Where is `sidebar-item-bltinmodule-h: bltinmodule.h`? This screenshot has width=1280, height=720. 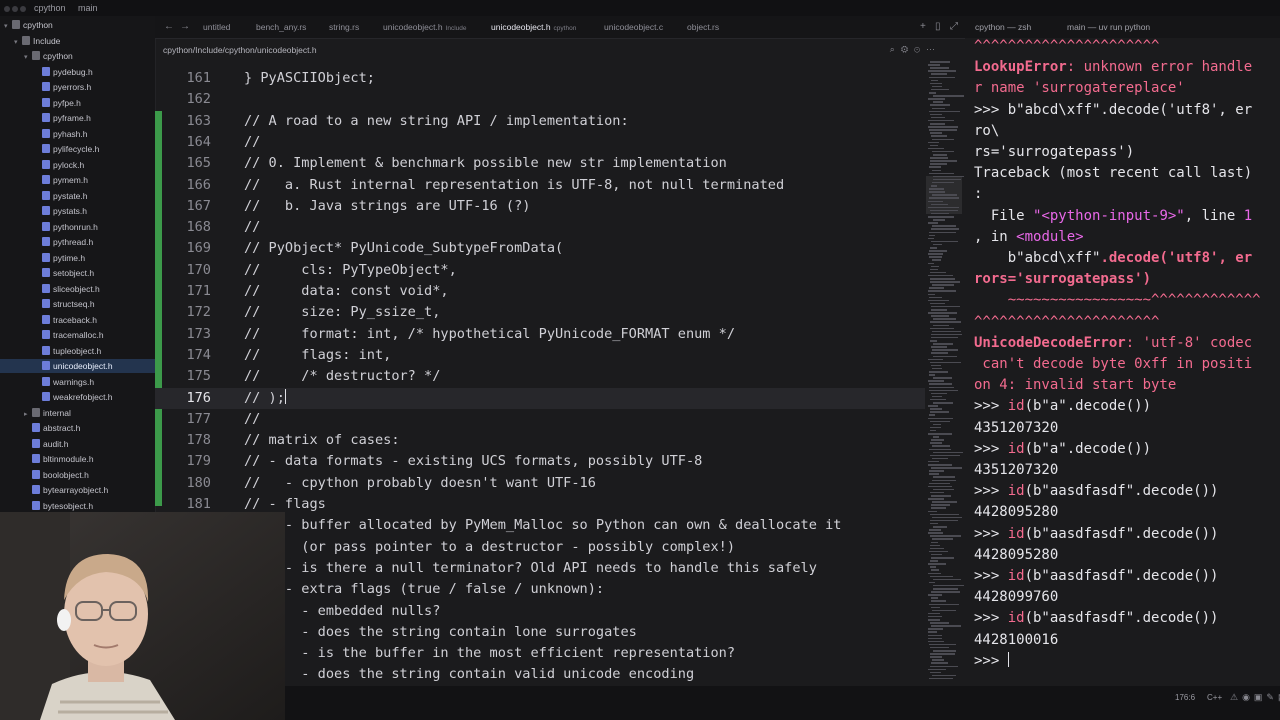 sidebar-item-bltinmodule-h: bltinmodule.h is located at coordinates (59, 459).